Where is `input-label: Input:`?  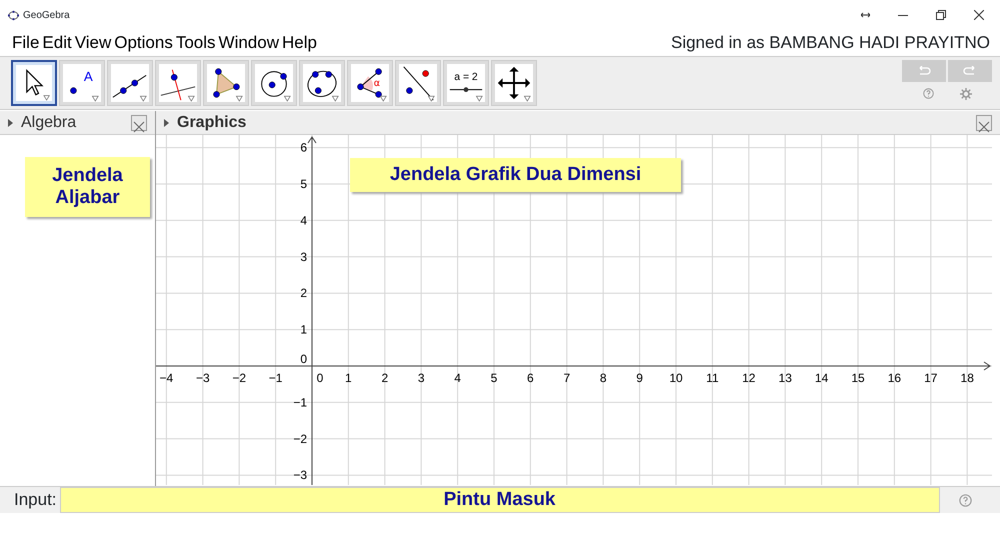 input-label: Input: is located at coordinates (35, 500).